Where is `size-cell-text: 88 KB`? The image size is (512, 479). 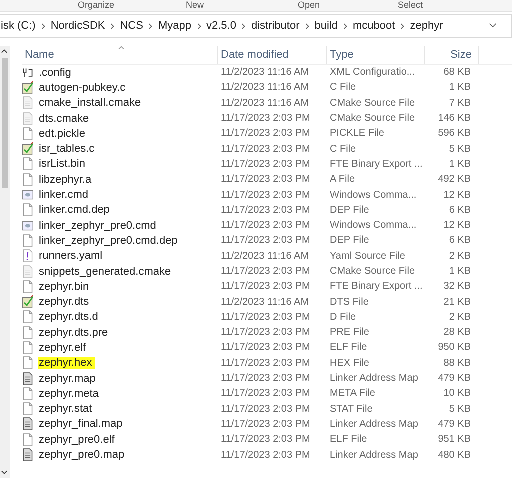 size-cell-text: 88 KB is located at coordinates (457, 363).